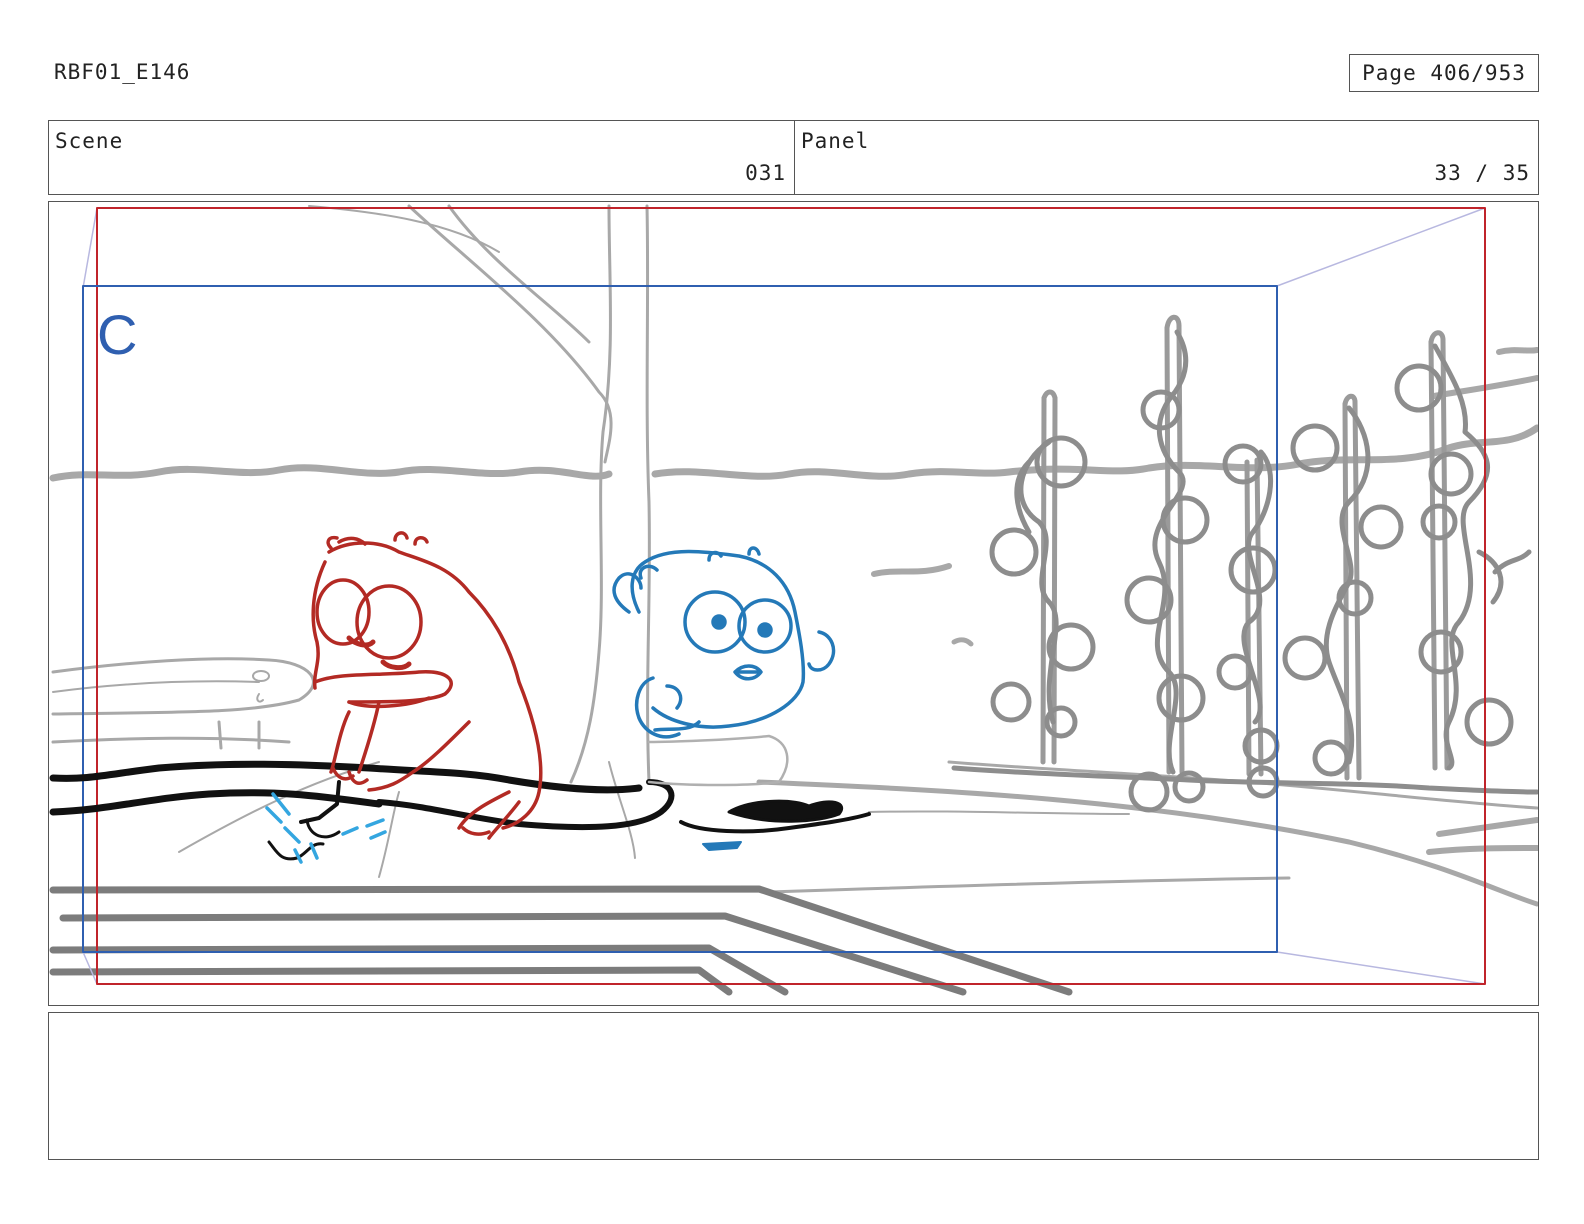  What do you see at coordinates (122, 72) in the screenshot?
I see `production-code: RBF01_E146` at bounding box center [122, 72].